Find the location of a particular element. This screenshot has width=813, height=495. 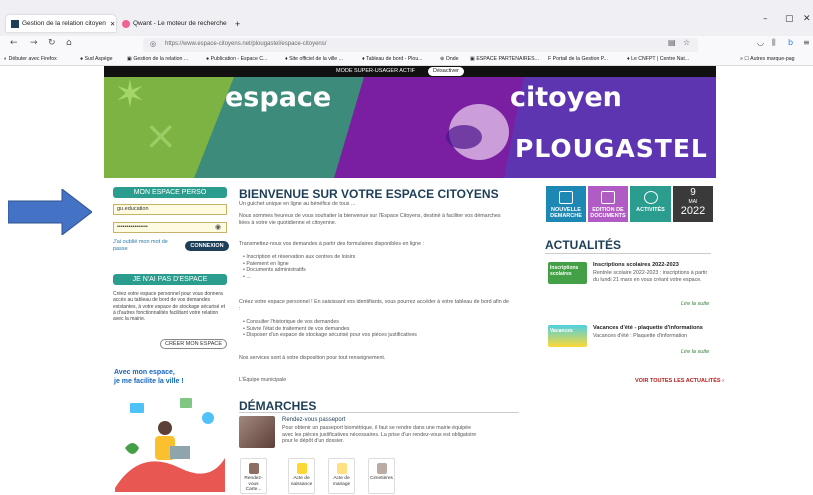

tile-label: Acte de mariage is located at coordinates (341, 481).